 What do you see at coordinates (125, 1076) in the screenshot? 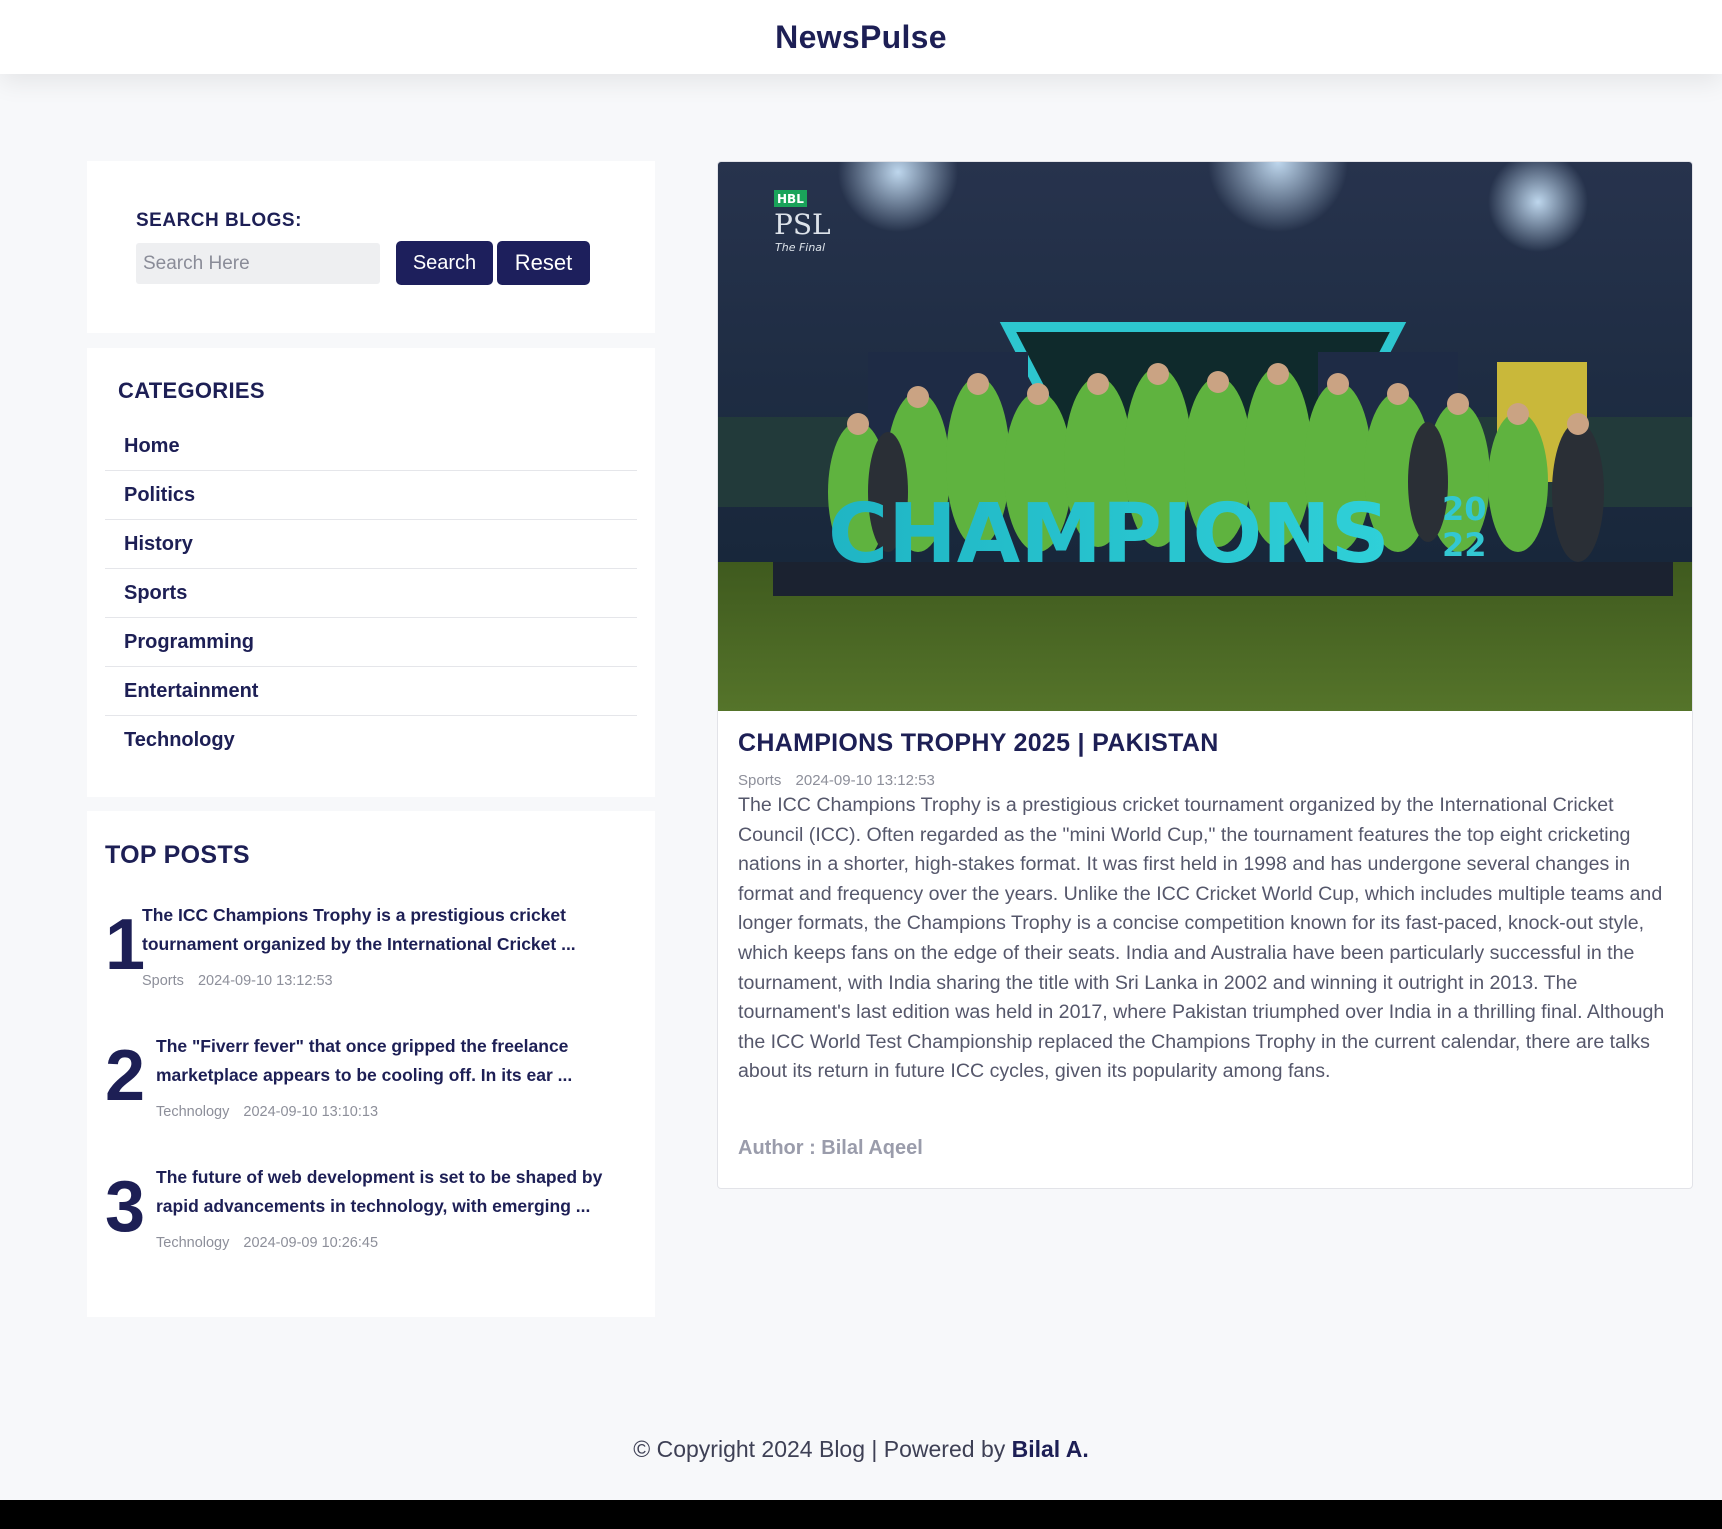
I see `post-rank: 2` at bounding box center [125, 1076].